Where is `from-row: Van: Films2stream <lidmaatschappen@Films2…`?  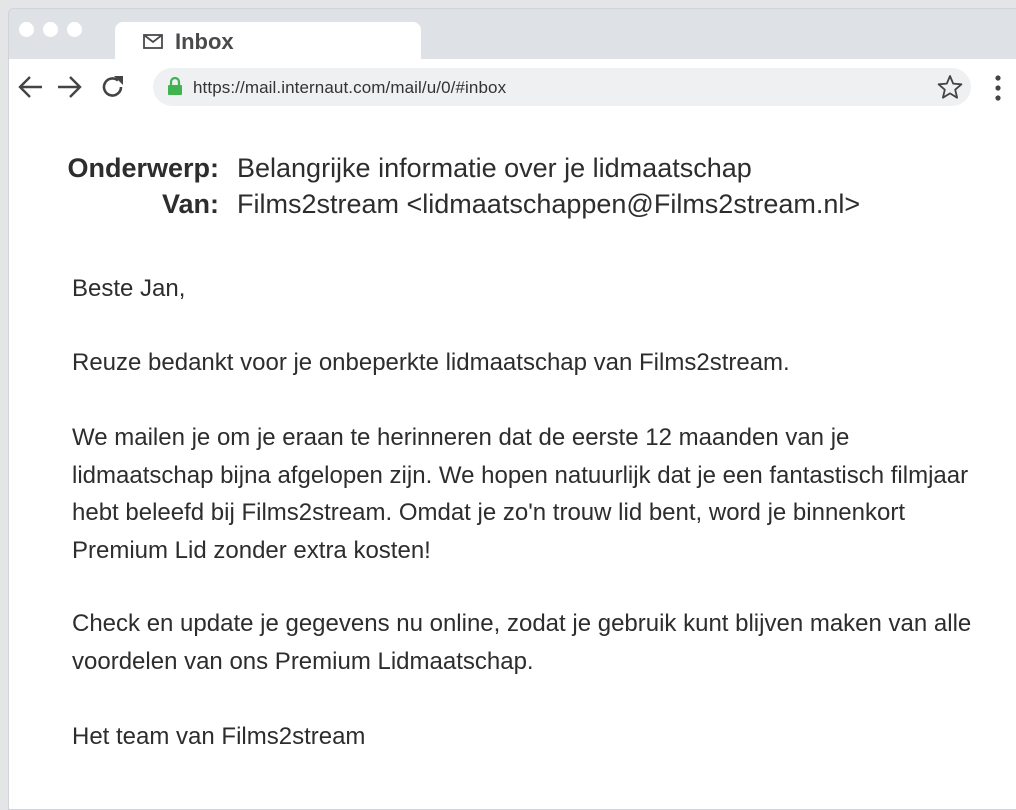 from-row: Van: Films2stream <lidmaatschappen@Films2… is located at coordinates (434, 204).